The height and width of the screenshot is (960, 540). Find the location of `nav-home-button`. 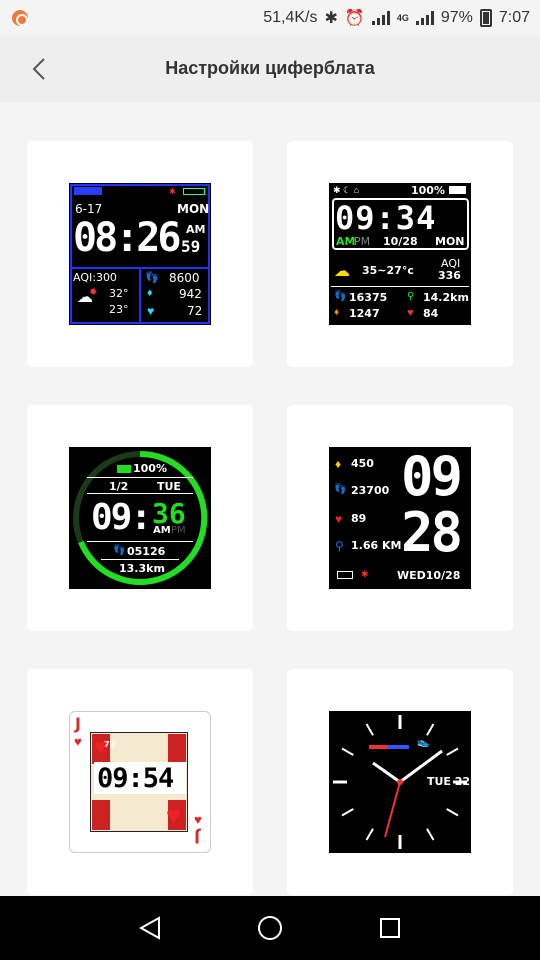

nav-home-button is located at coordinates (270, 928).